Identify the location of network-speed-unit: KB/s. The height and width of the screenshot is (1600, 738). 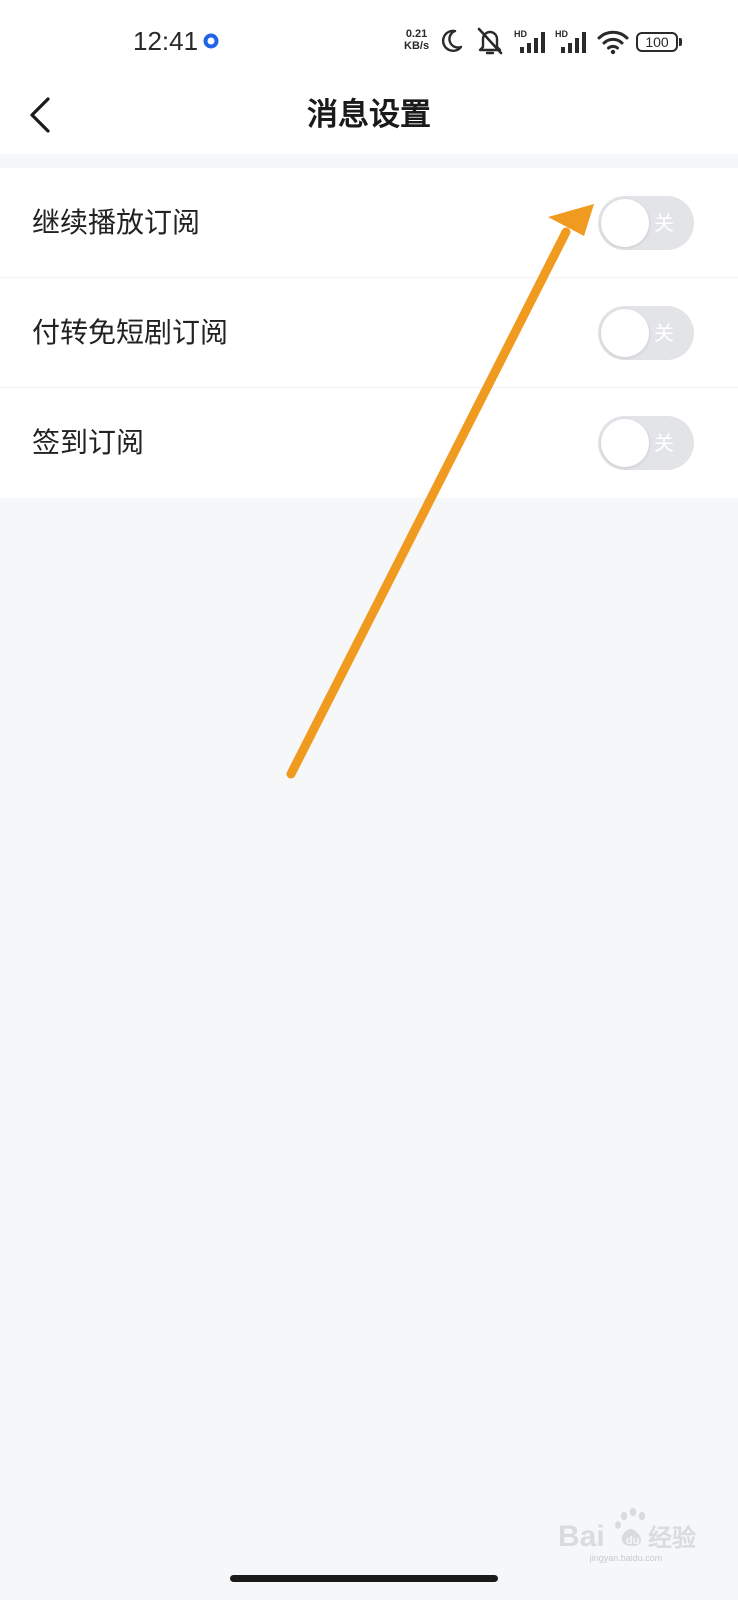
(417, 46).